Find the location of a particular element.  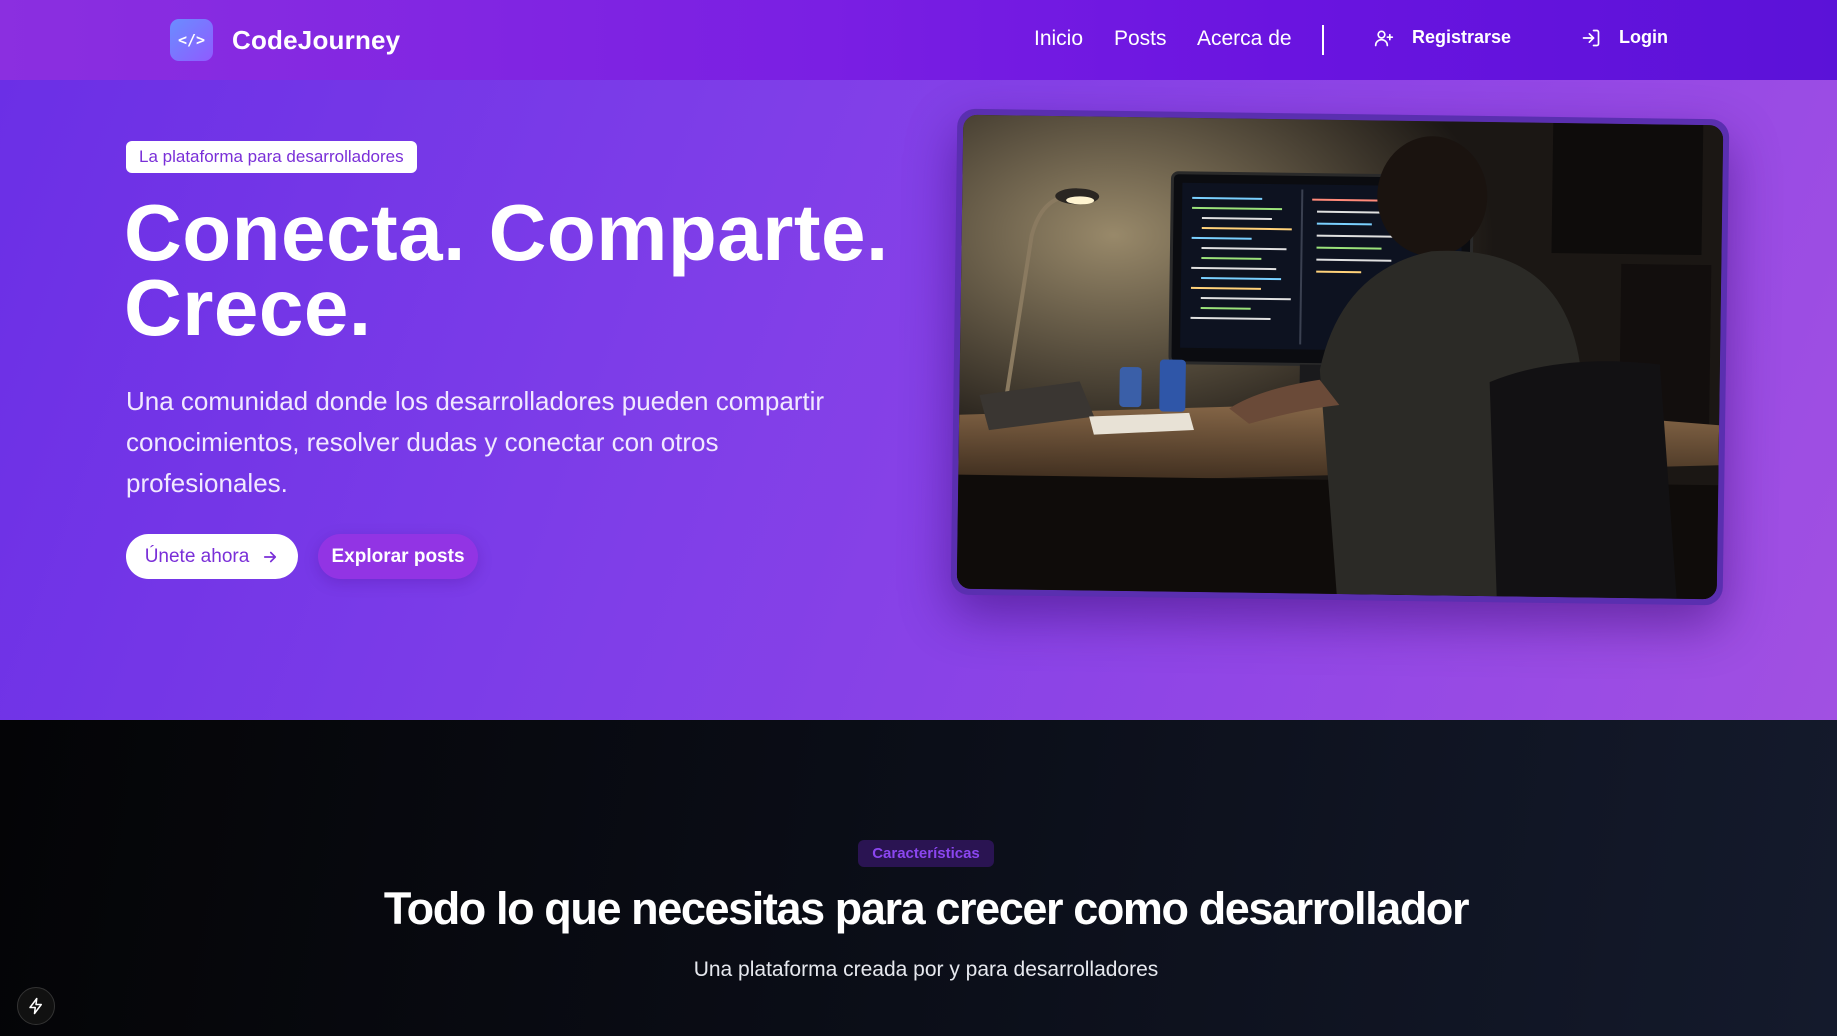

login-button: Login is located at coordinates (1624, 37).